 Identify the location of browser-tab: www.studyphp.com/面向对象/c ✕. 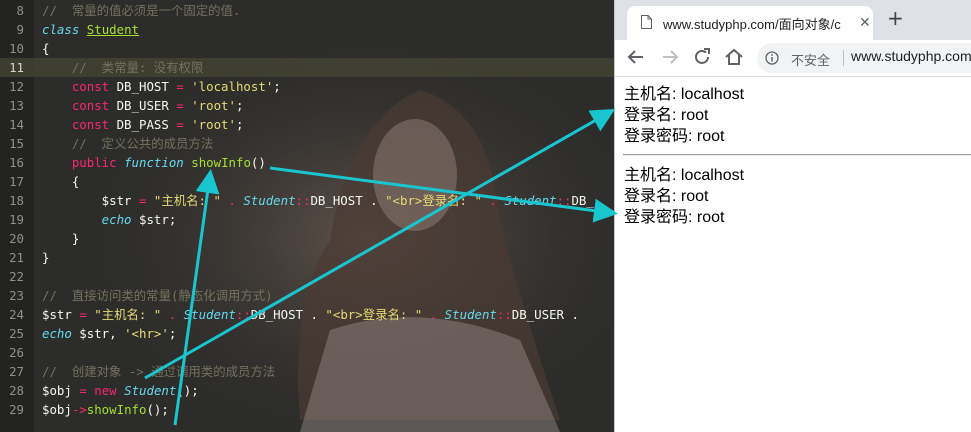
(750, 23).